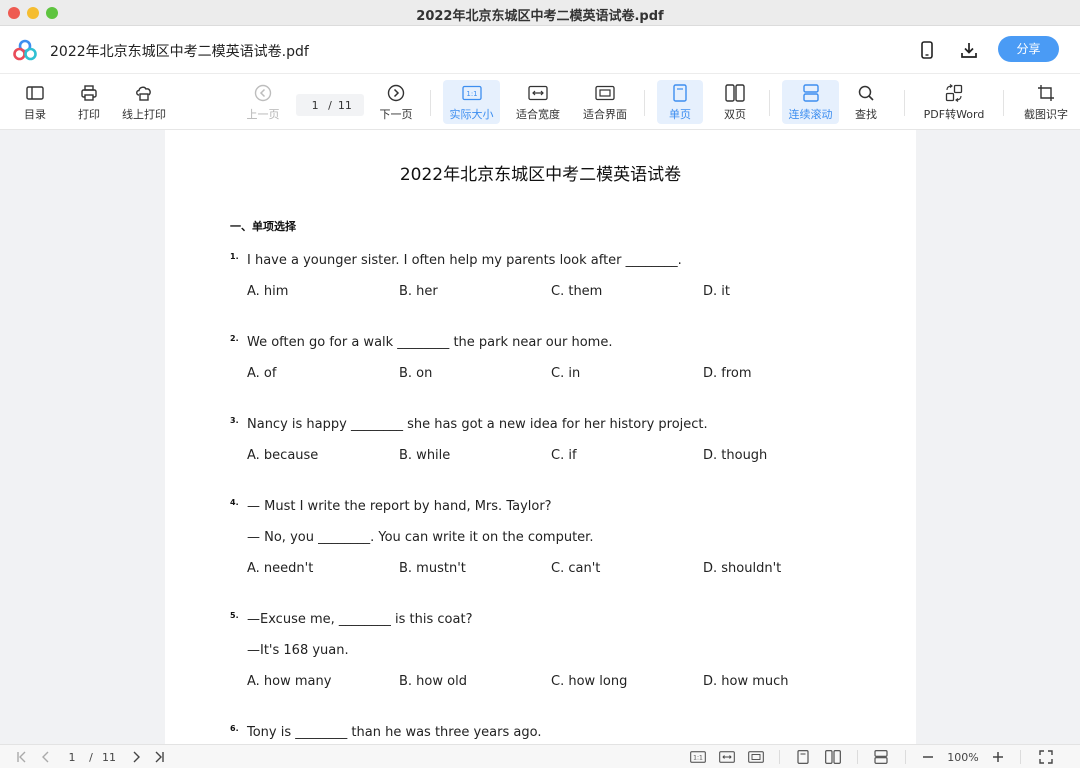 The height and width of the screenshot is (768, 1080). What do you see at coordinates (954, 102) in the screenshot?
I see `pdf-to-word-button: PDF转Word` at bounding box center [954, 102].